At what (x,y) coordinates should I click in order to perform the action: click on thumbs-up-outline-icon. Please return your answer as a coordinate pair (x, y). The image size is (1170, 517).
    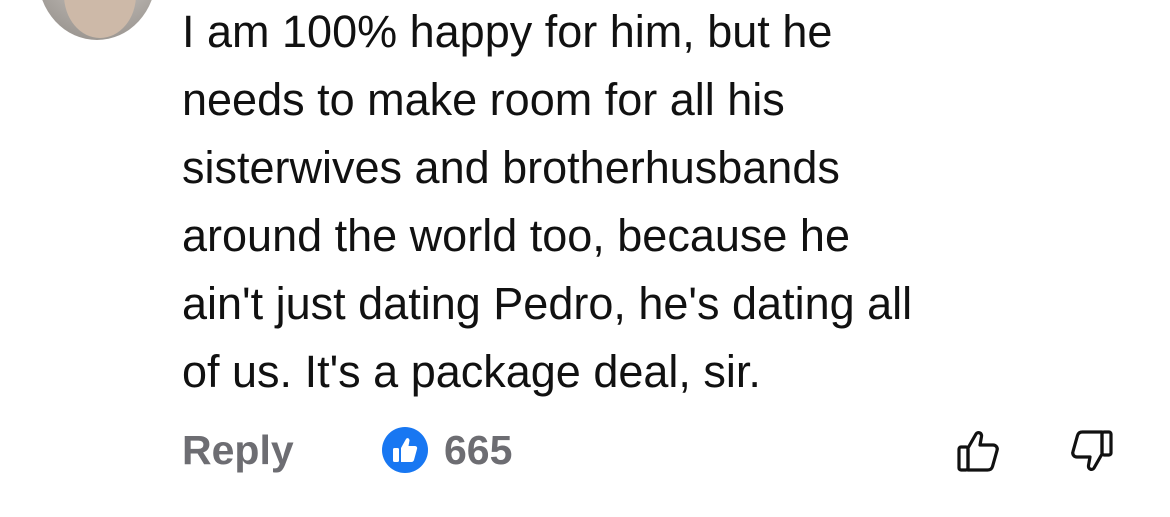
    Looking at the image, I should click on (978, 451).